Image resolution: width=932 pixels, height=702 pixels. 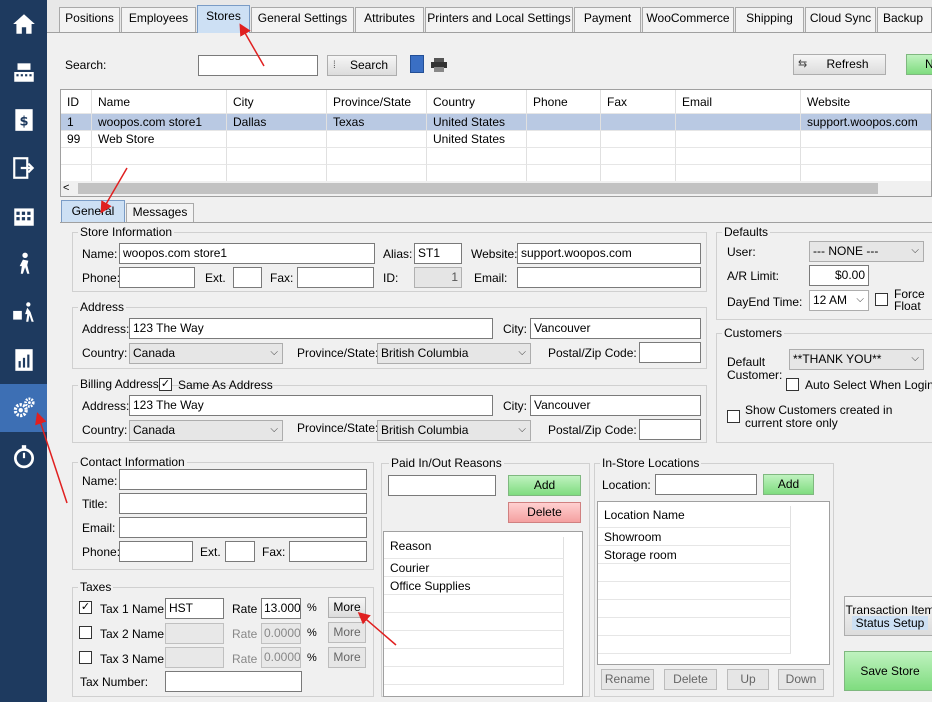 What do you see at coordinates (335, 277) in the screenshot?
I see `fax-field` at bounding box center [335, 277].